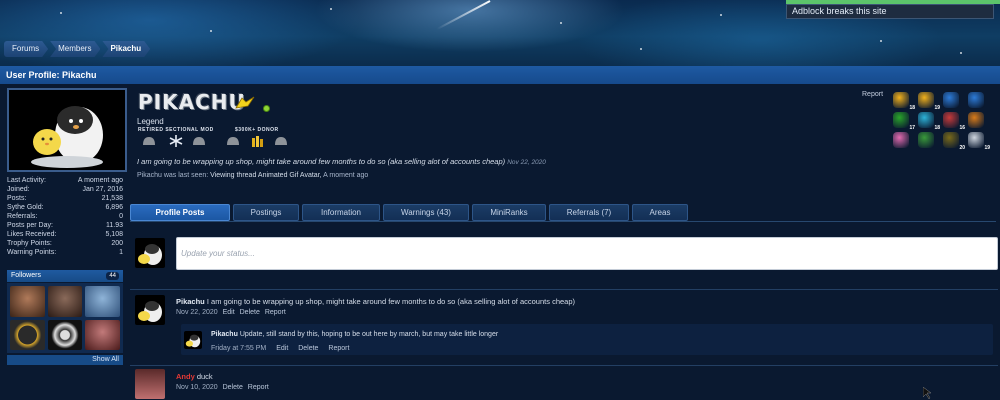 The width and height of the screenshot is (1000, 400). Describe the element at coordinates (204, 376) in the screenshot. I see `post-body: duck` at that location.